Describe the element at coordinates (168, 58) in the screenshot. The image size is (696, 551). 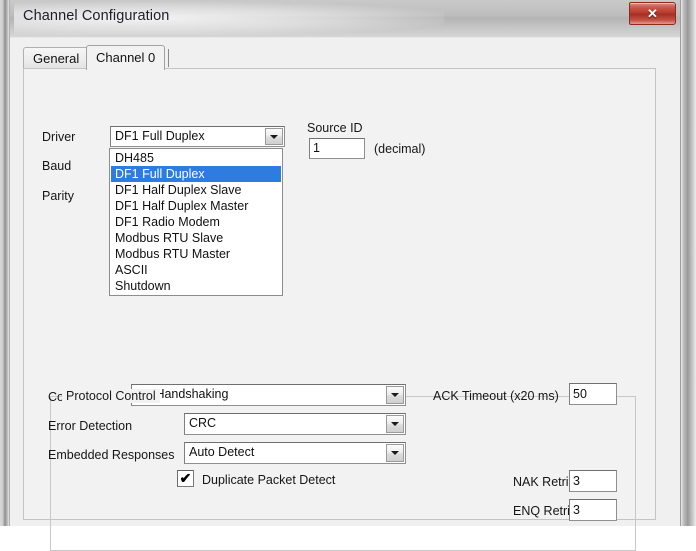
I see `tab-focus-caret` at that location.